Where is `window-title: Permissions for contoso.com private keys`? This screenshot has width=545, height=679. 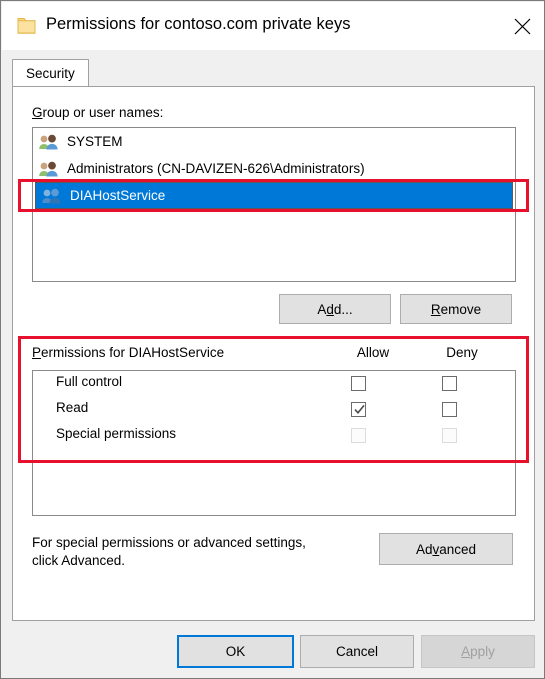 window-title: Permissions for contoso.com private keys is located at coordinates (198, 24).